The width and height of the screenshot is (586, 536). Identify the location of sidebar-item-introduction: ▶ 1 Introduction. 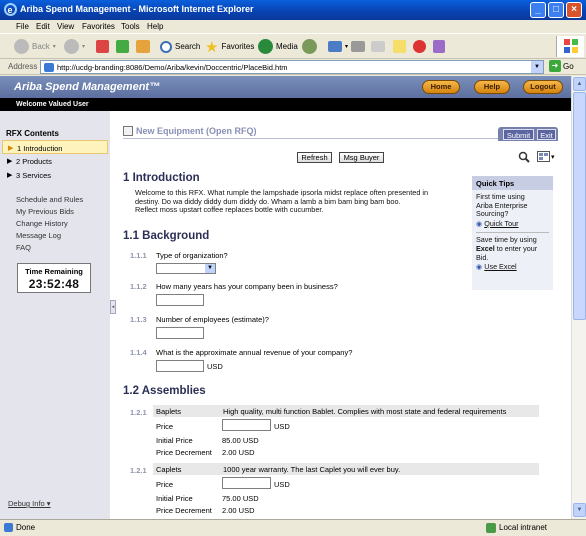
(55, 147).